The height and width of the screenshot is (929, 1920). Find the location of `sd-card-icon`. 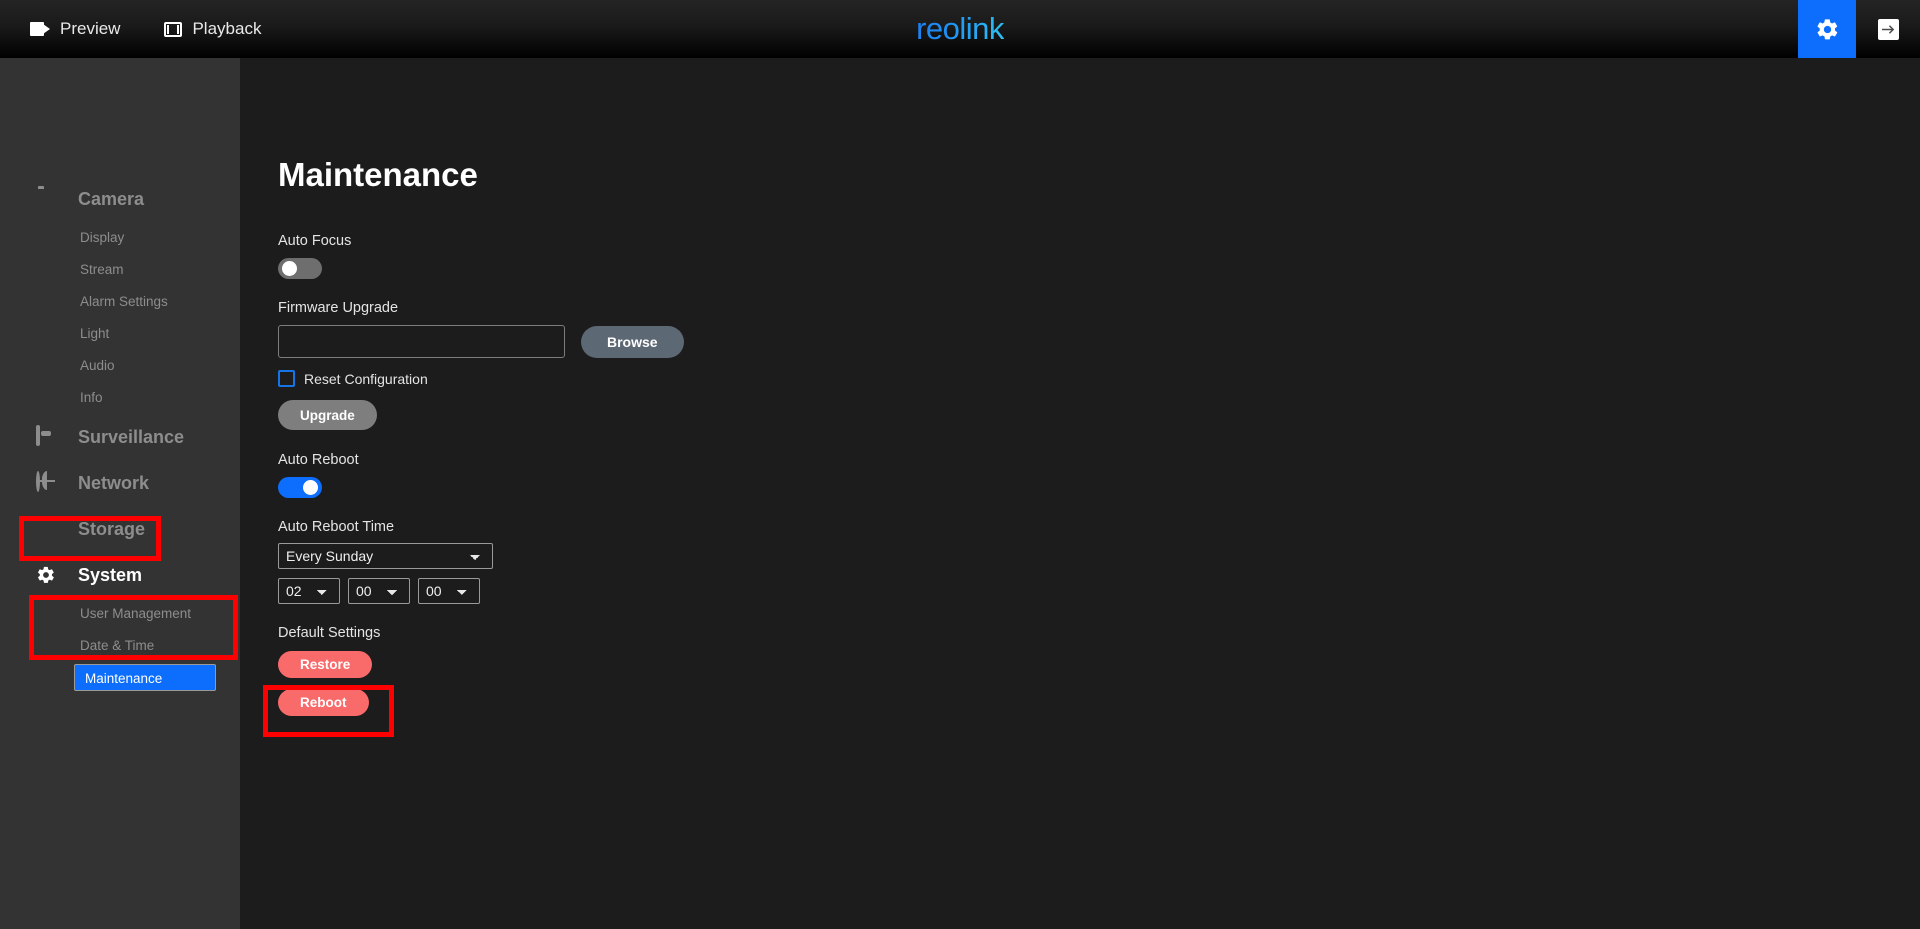

sd-card-icon is located at coordinates (46, 529).